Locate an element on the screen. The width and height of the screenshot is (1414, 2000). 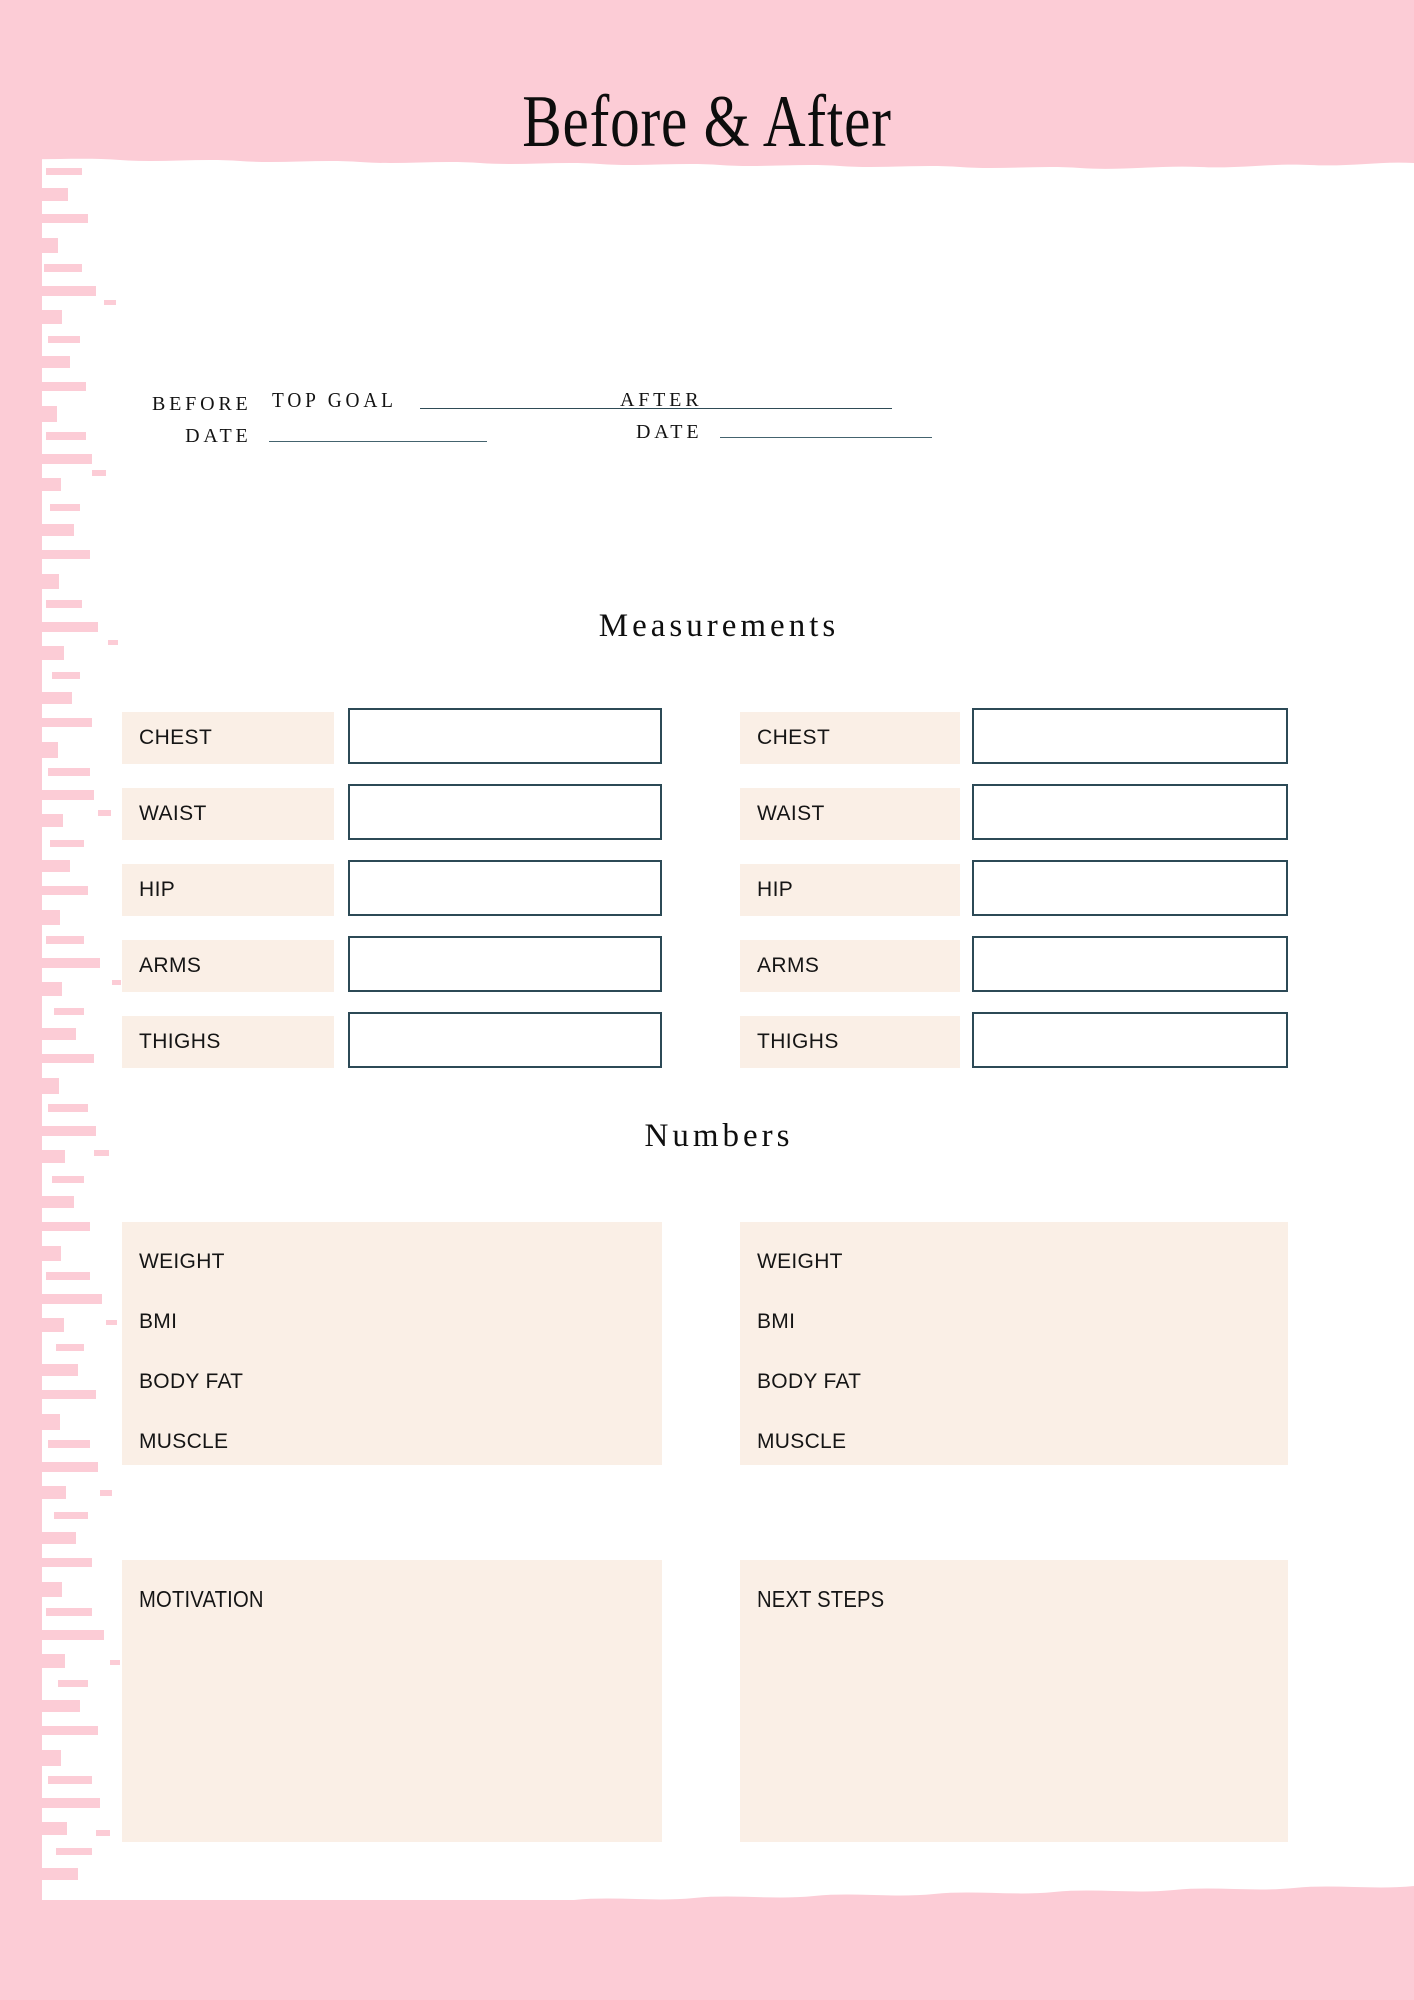
measurements-before-column: CHEST WAIST HIP ARMS THIGHS is located at coordinates (392, 900).